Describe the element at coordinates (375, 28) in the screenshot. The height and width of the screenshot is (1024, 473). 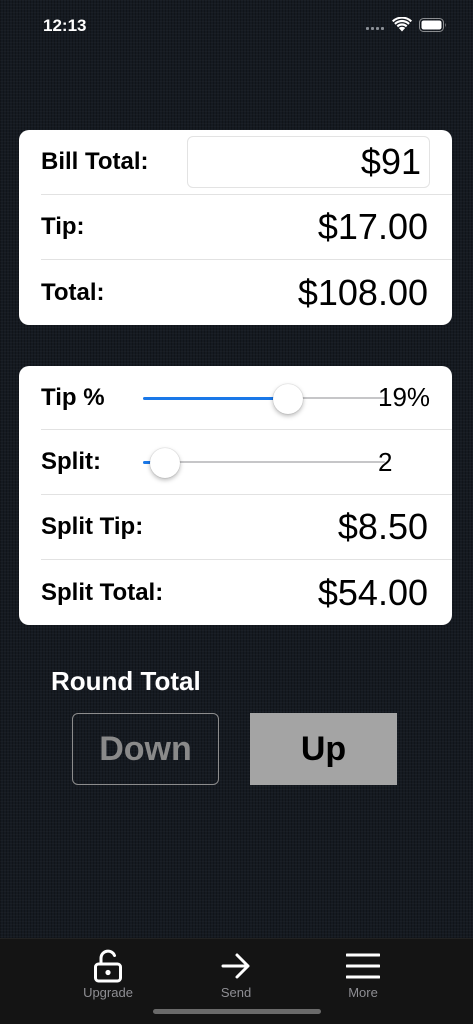
I see `cellular-signal-icon` at that location.